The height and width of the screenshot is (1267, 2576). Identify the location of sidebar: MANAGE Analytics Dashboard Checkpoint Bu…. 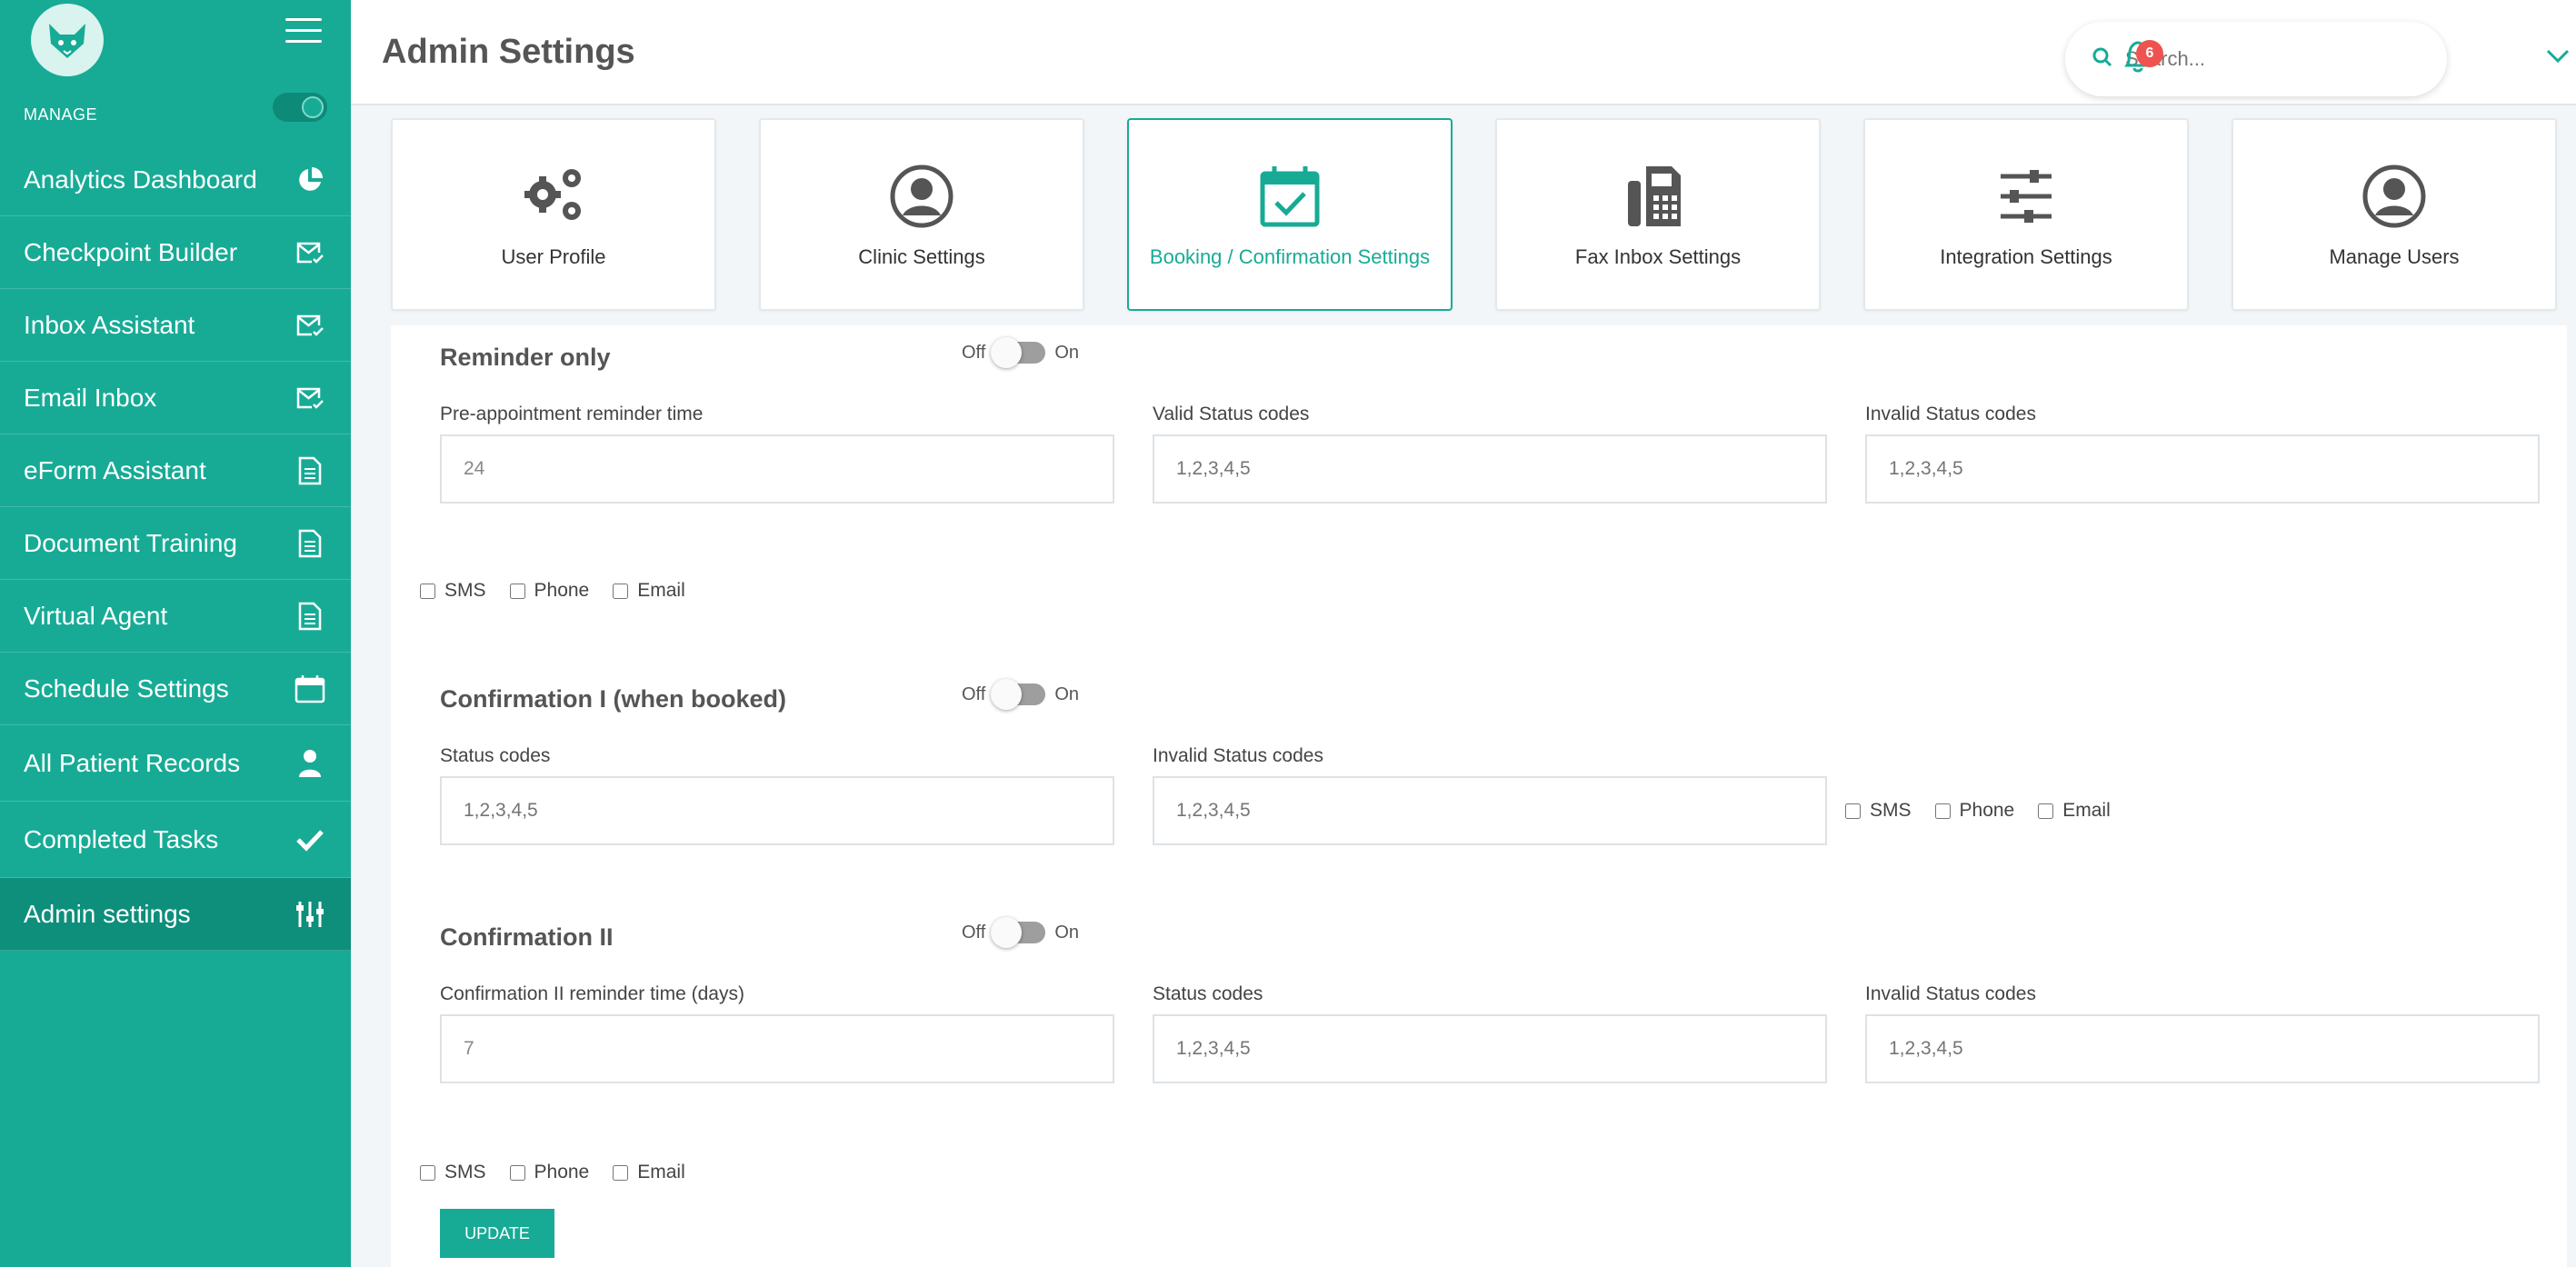
(175, 634).